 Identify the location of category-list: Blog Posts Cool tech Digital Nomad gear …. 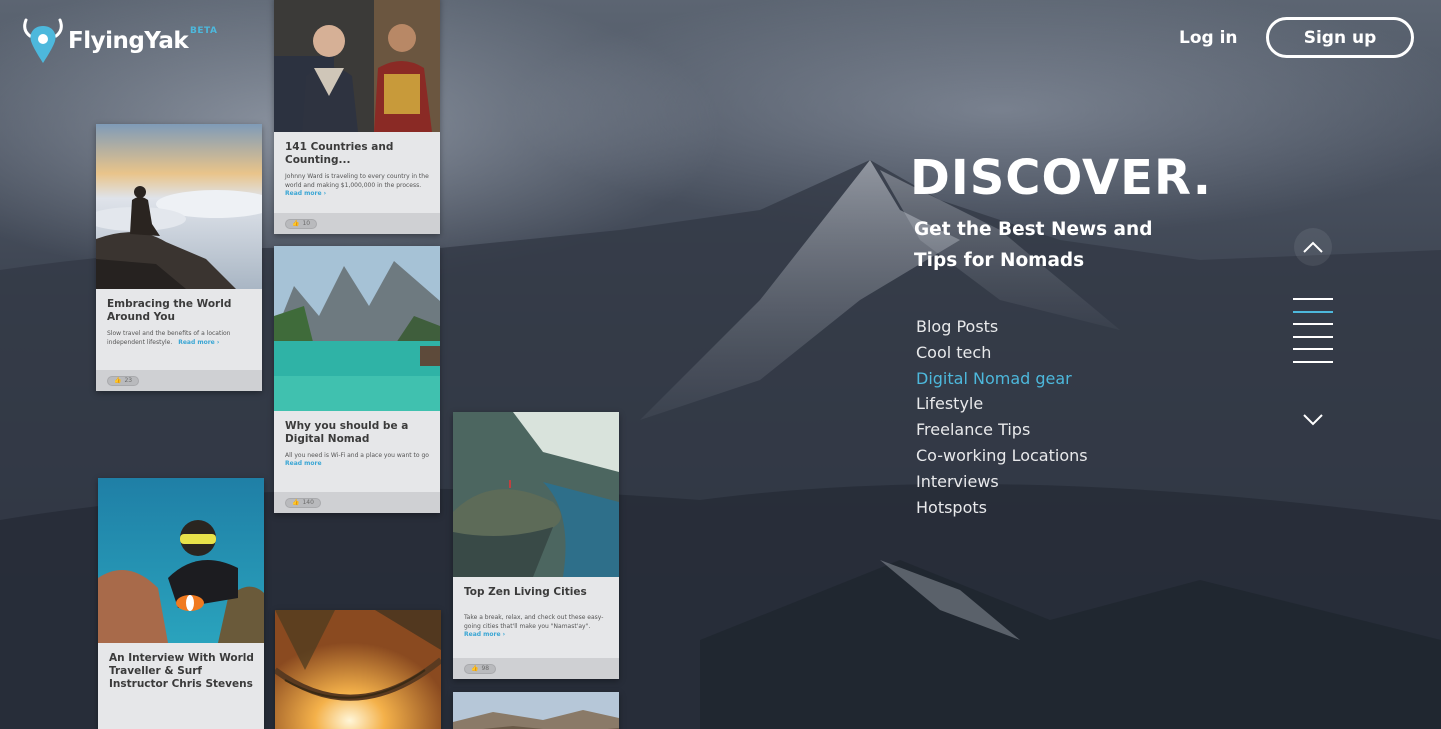
(1002, 417).